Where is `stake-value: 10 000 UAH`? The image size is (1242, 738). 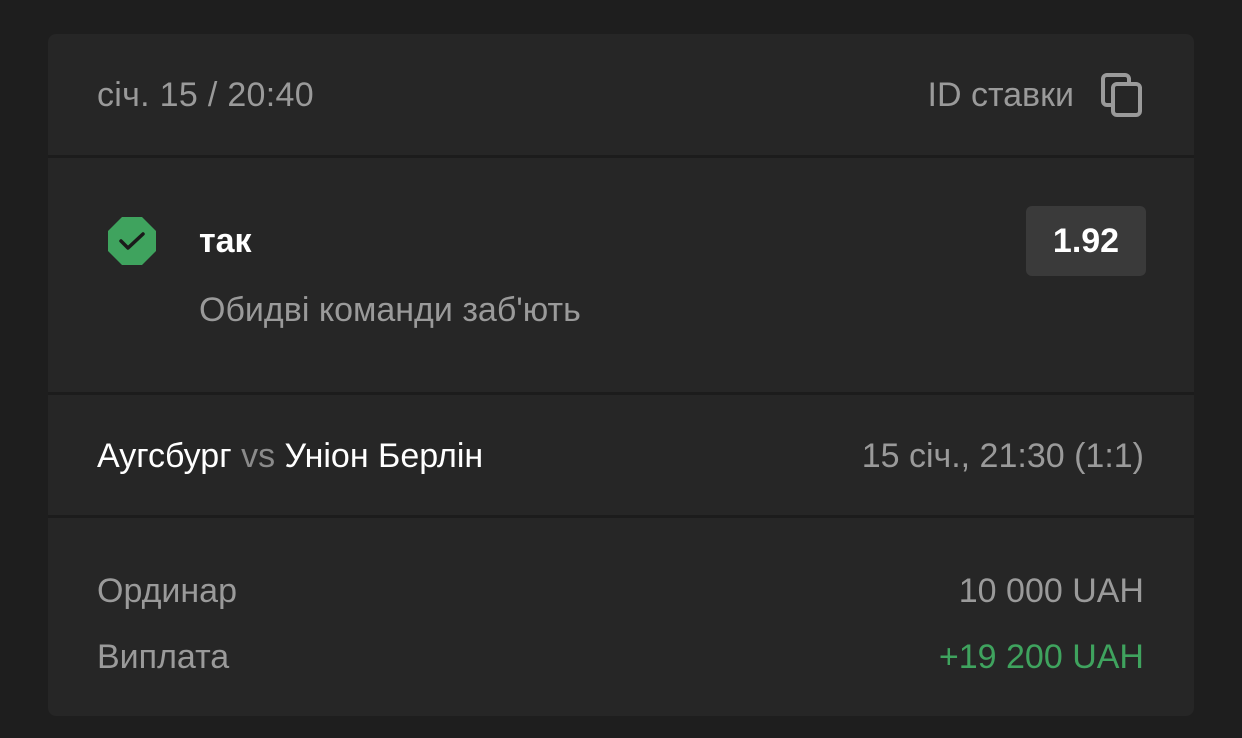 stake-value: 10 000 UAH is located at coordinates (1051, 591).